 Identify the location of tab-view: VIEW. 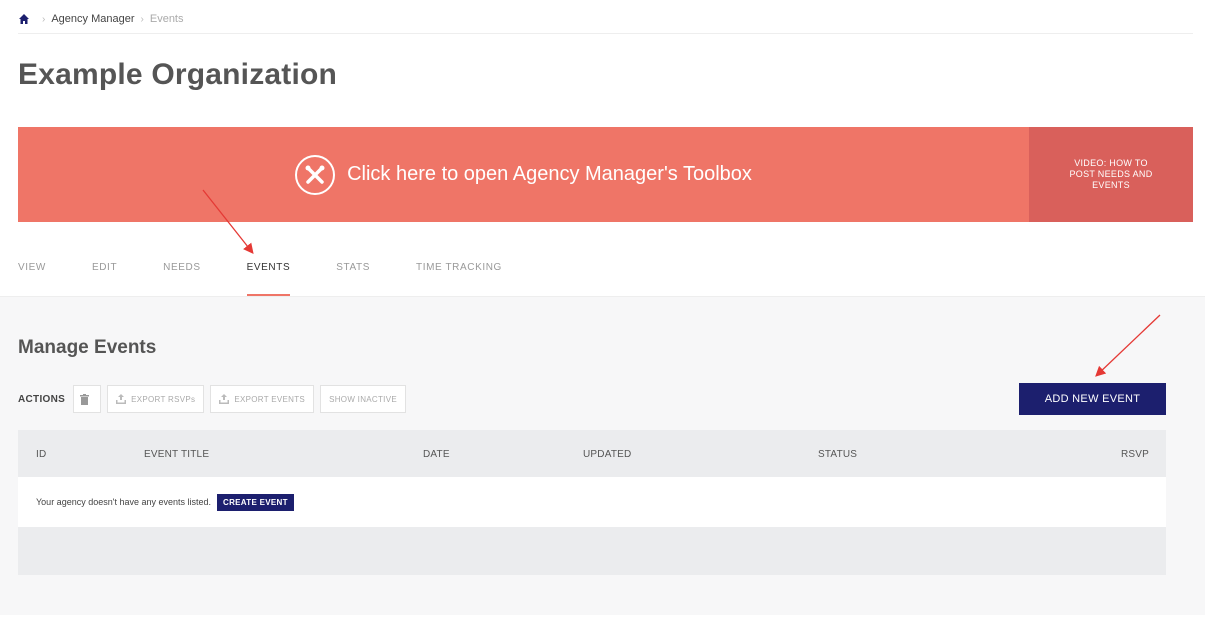
(32, 279).